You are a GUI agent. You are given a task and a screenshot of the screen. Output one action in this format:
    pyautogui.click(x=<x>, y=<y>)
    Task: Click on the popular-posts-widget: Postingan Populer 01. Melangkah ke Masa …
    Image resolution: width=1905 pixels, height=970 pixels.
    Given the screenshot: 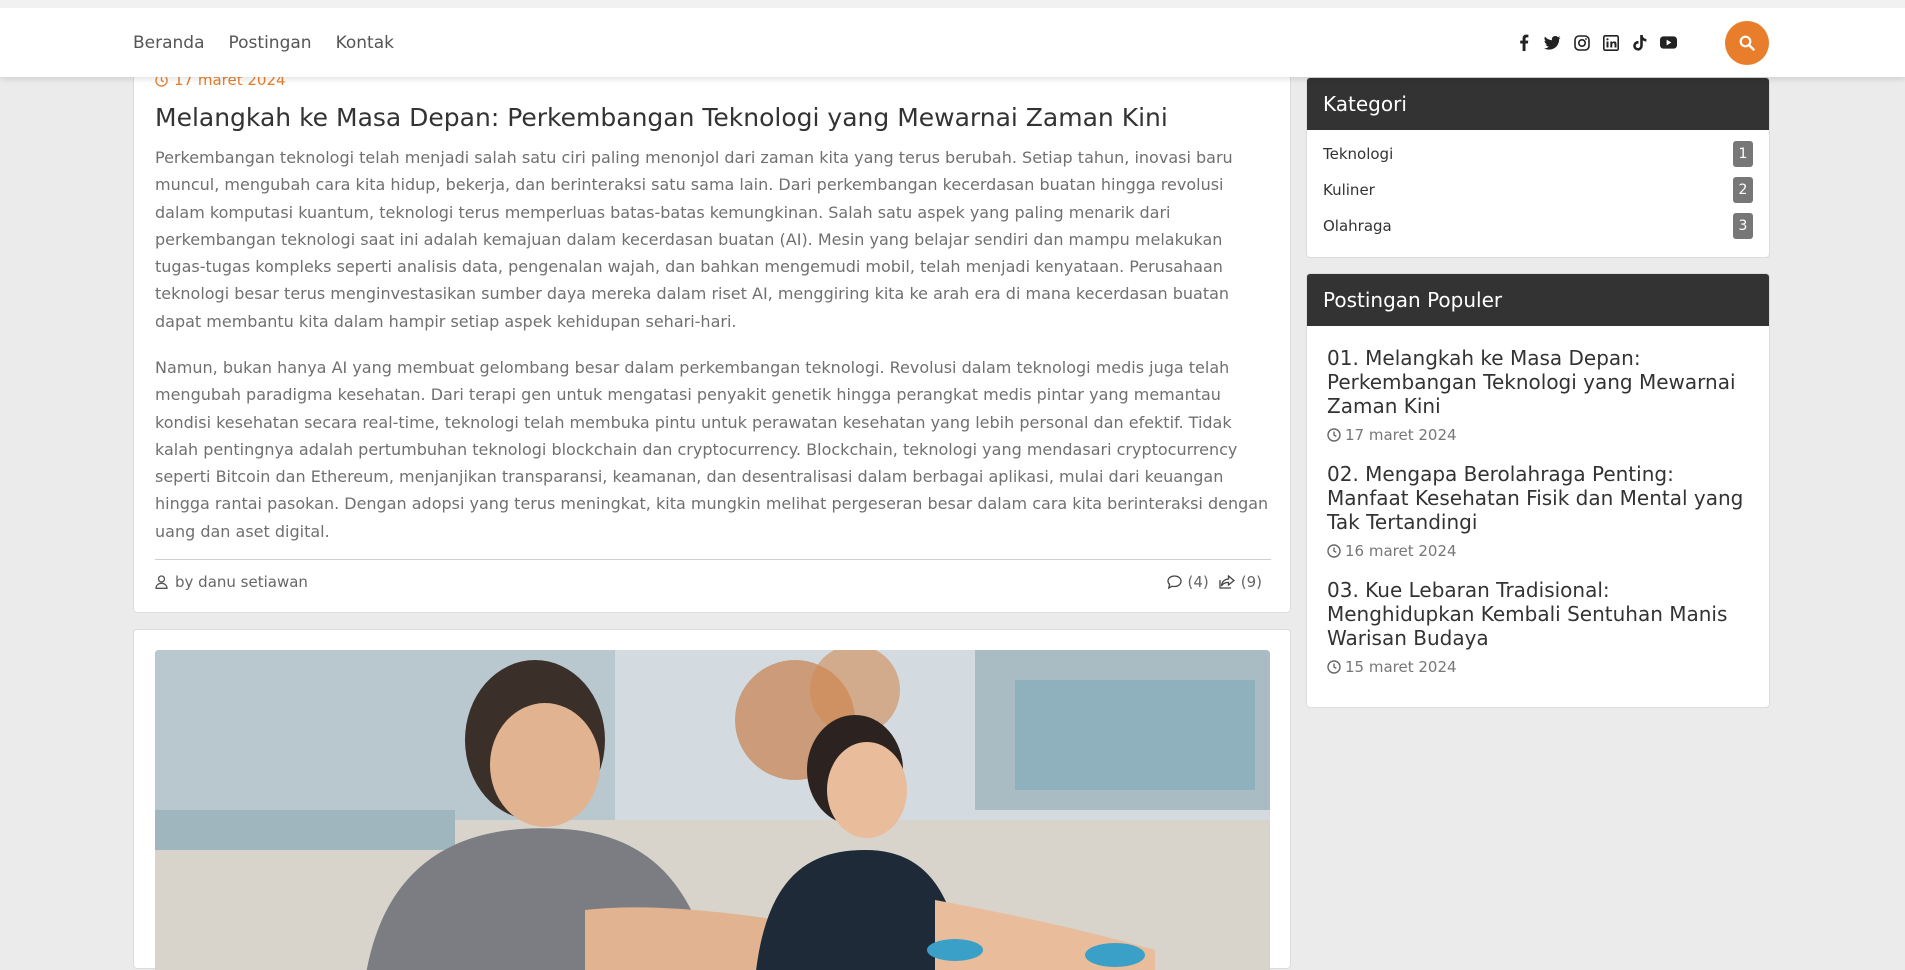 What is the action you would take?
    pyautogui.click(x=1538, y=490)
    